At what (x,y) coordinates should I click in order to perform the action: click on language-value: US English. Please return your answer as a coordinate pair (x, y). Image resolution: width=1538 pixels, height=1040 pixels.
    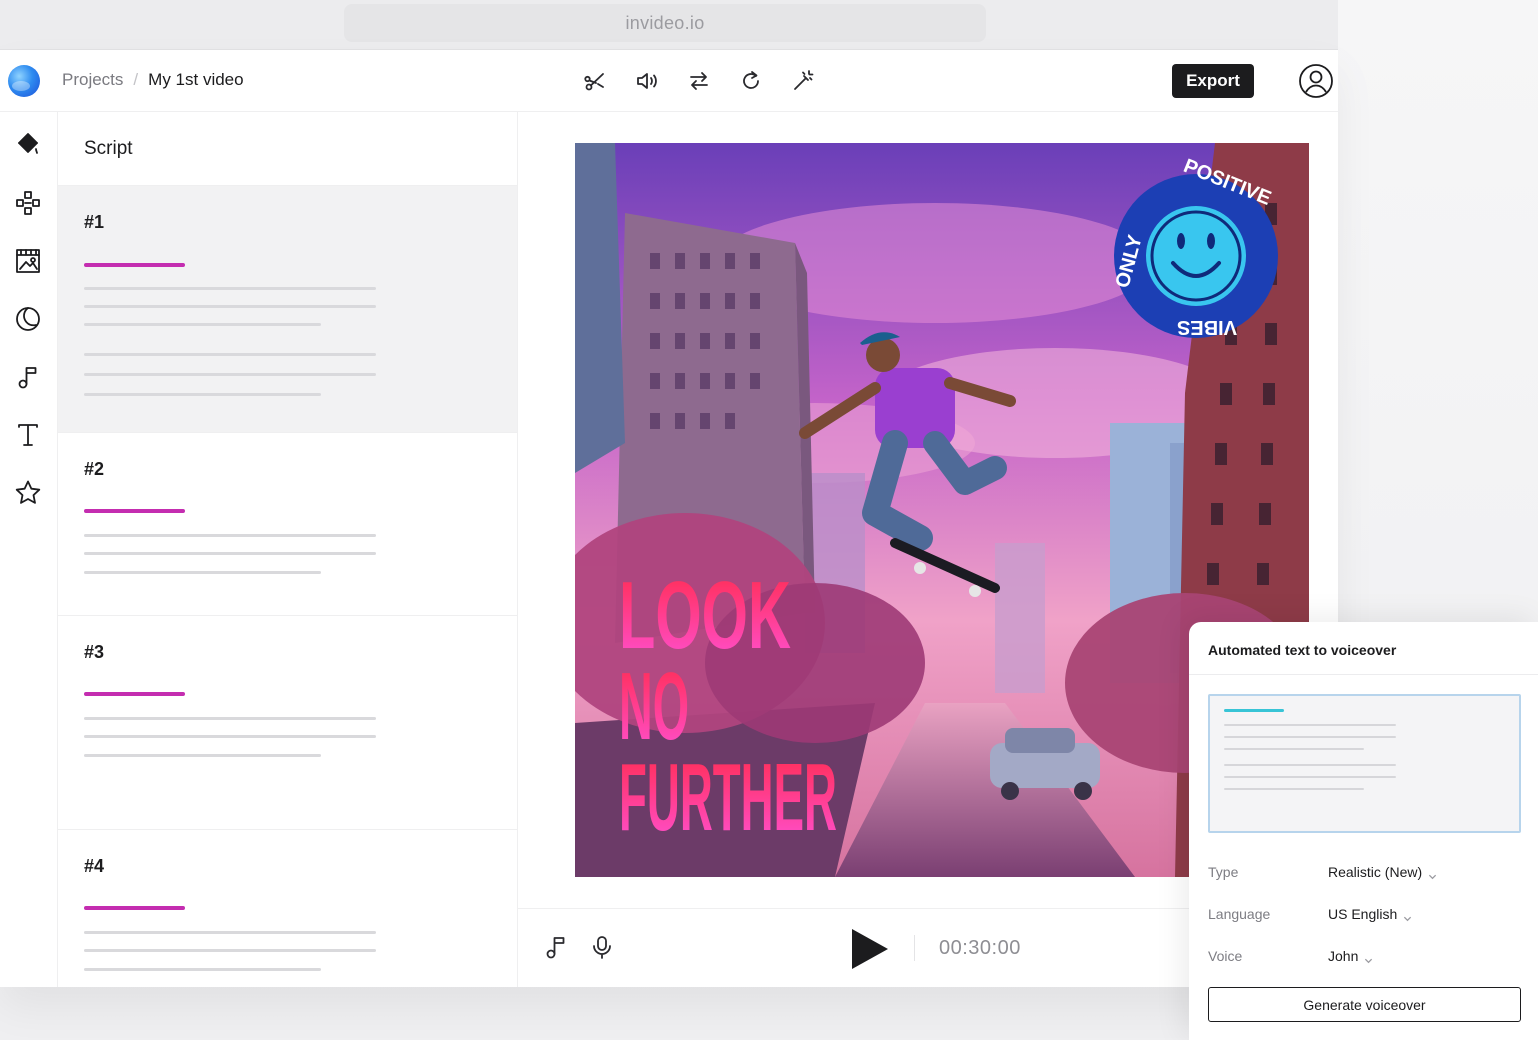
    Looking at the image, I should click on (1363, 914).